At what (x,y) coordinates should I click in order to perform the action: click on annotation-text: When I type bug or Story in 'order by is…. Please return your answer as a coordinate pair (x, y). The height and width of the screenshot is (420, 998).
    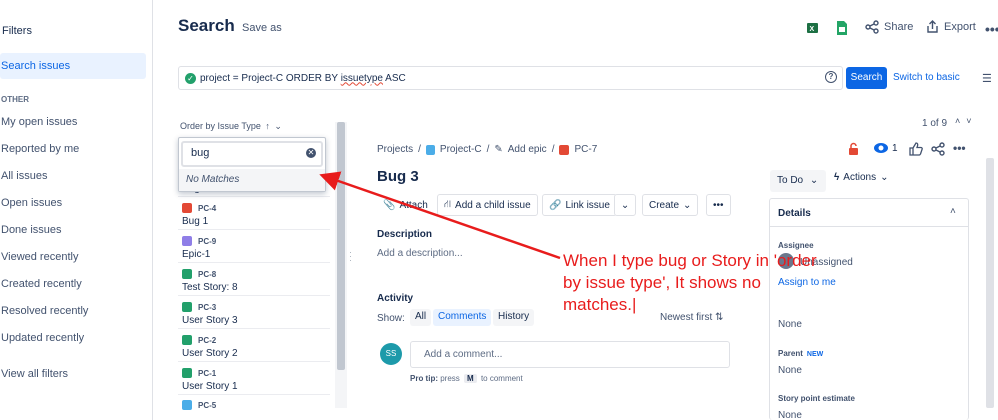
    Looking at the image, I should click on (690, 282).